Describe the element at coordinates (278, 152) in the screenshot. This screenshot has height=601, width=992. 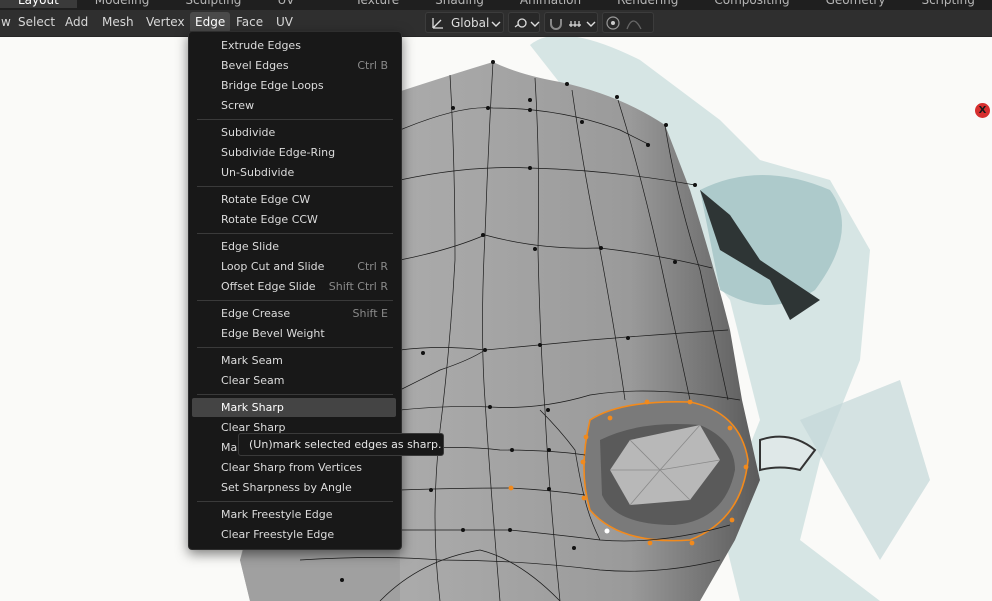
I see `menu-item-label: Subdivide Edge-Ring` at that location.